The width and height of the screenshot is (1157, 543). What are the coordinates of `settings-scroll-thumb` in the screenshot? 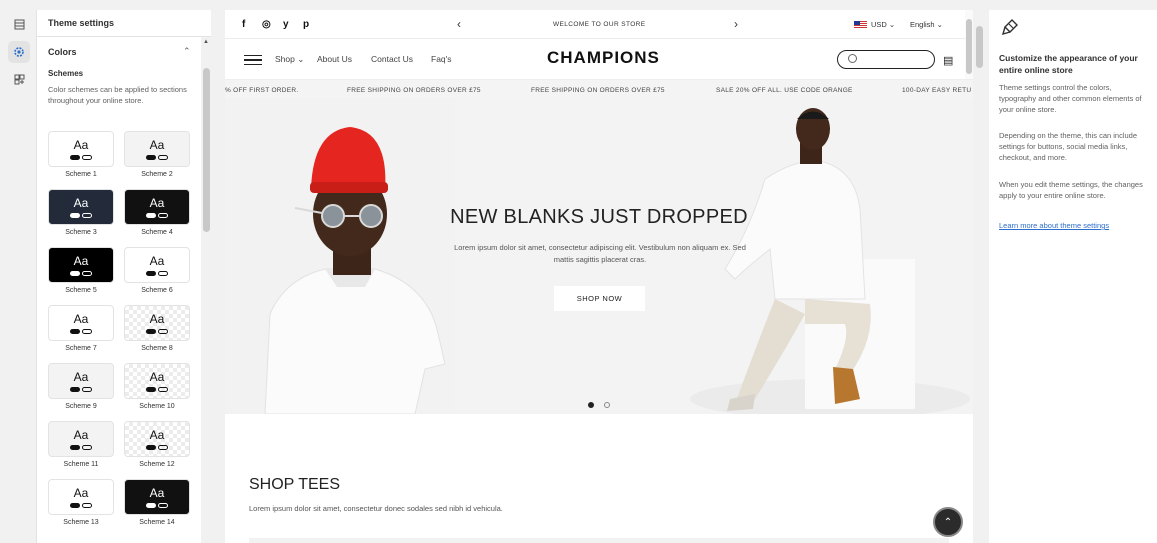 It's located at (206, 150).